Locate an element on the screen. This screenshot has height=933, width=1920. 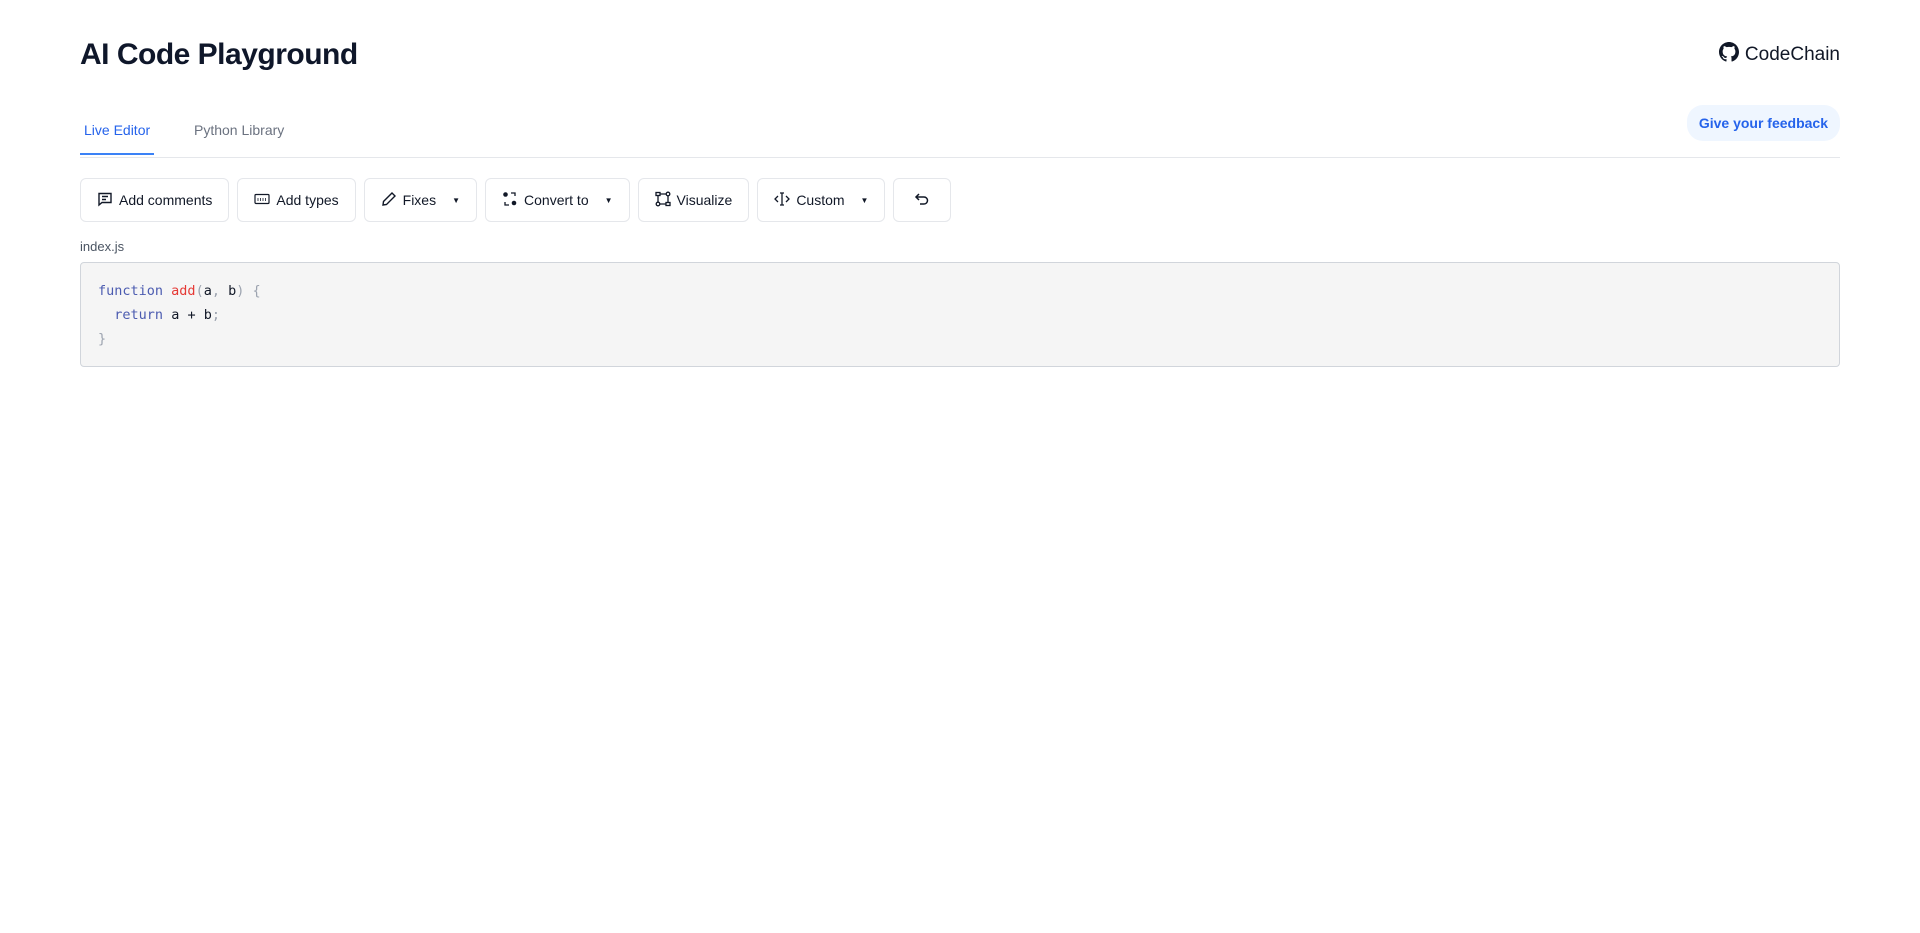
custom-label: Custom is located at coordinates (820, 200).